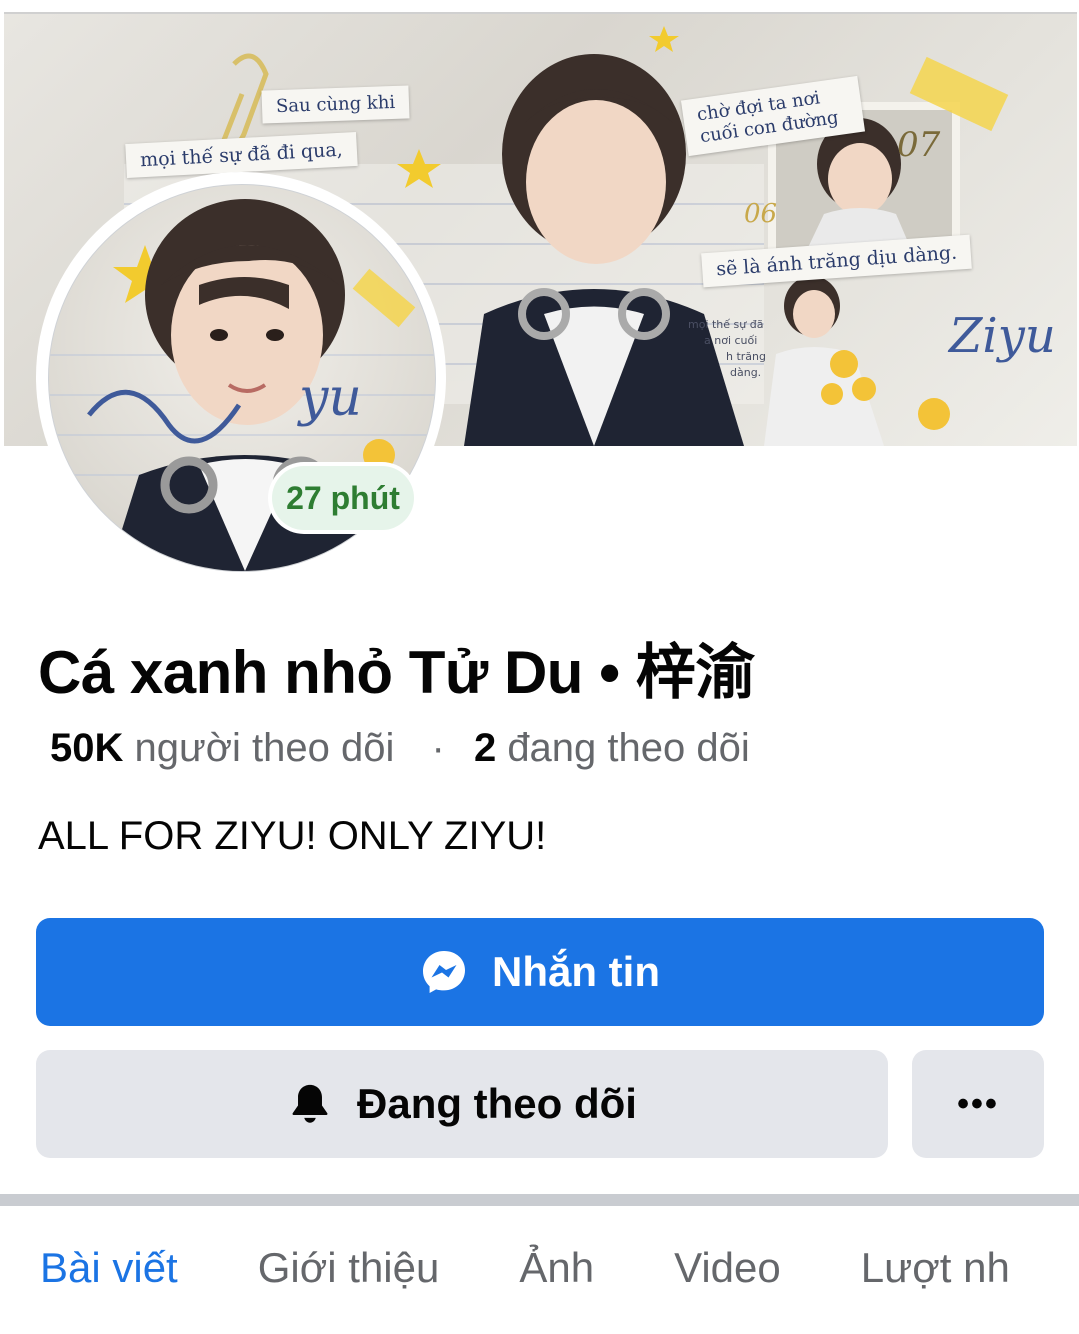 This screenshot has width=1079, height=1334. I want to click on tab-about: Giới thiệu, so click(349, 1274).